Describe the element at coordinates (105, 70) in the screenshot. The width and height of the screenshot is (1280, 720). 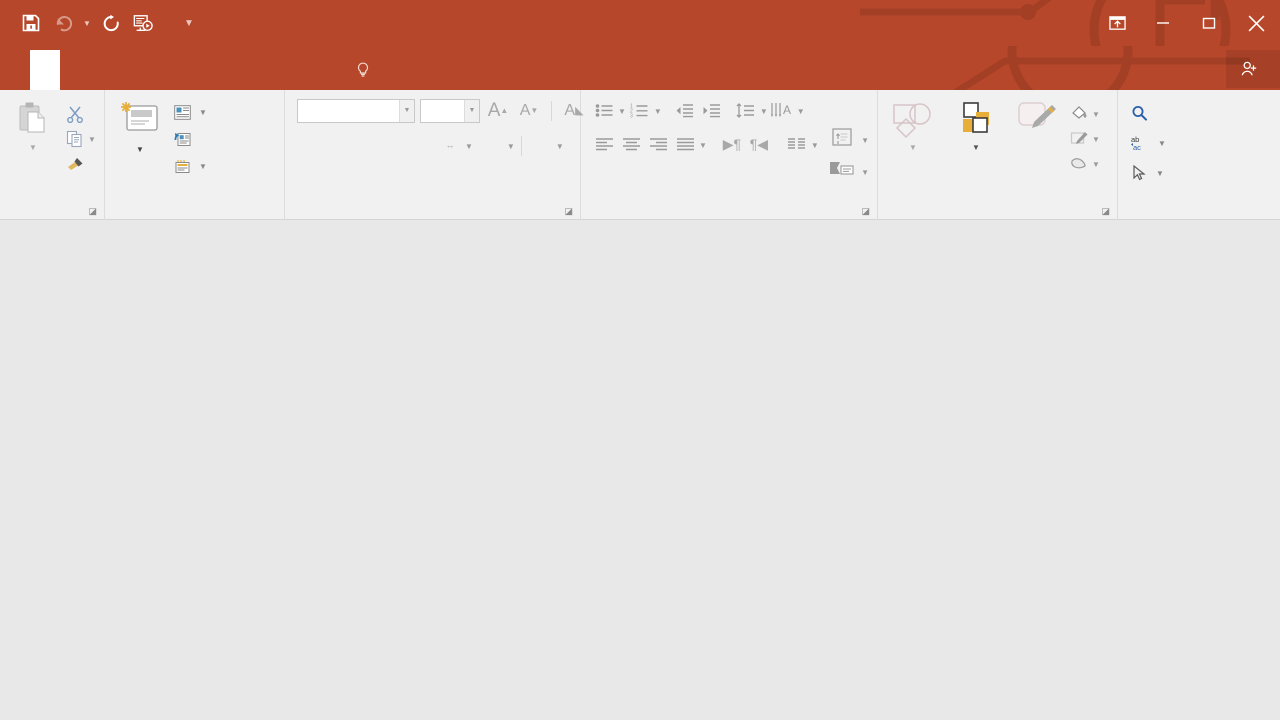
I see `tab-design` at that location.